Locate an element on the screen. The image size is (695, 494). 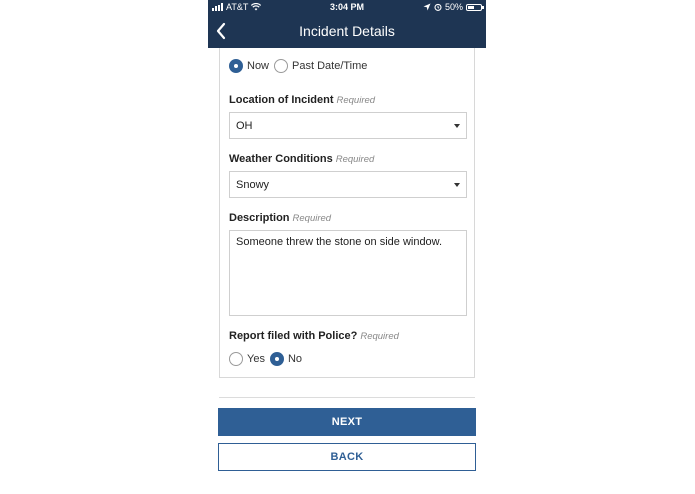
weather-label-text: Weather Conditions is located at coordinates (281, 159).